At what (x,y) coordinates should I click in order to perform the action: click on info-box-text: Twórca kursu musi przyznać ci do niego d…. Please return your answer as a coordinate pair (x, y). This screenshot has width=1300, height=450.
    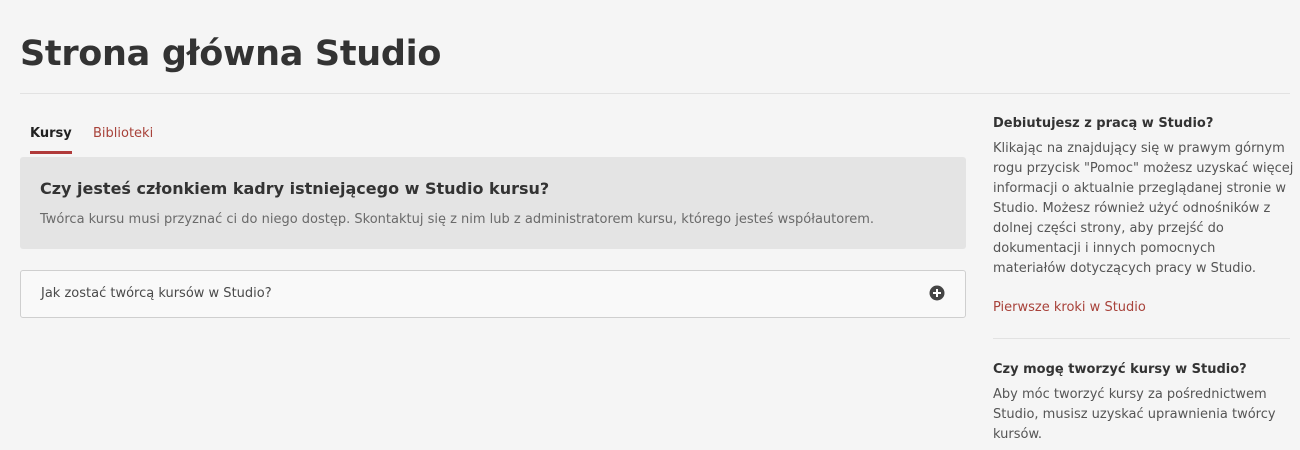
    Looking at the image, I should click on (457, 219).